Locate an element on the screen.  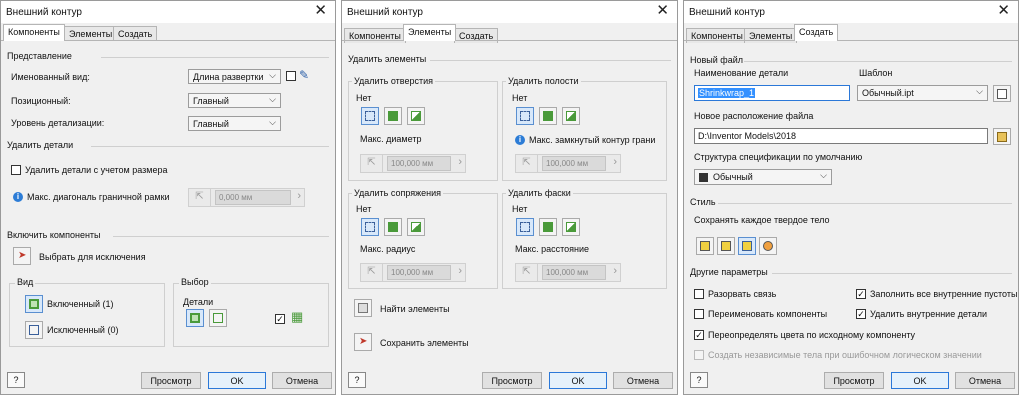
select-exclude-button: ➤ is located at coordinates (22, 256).